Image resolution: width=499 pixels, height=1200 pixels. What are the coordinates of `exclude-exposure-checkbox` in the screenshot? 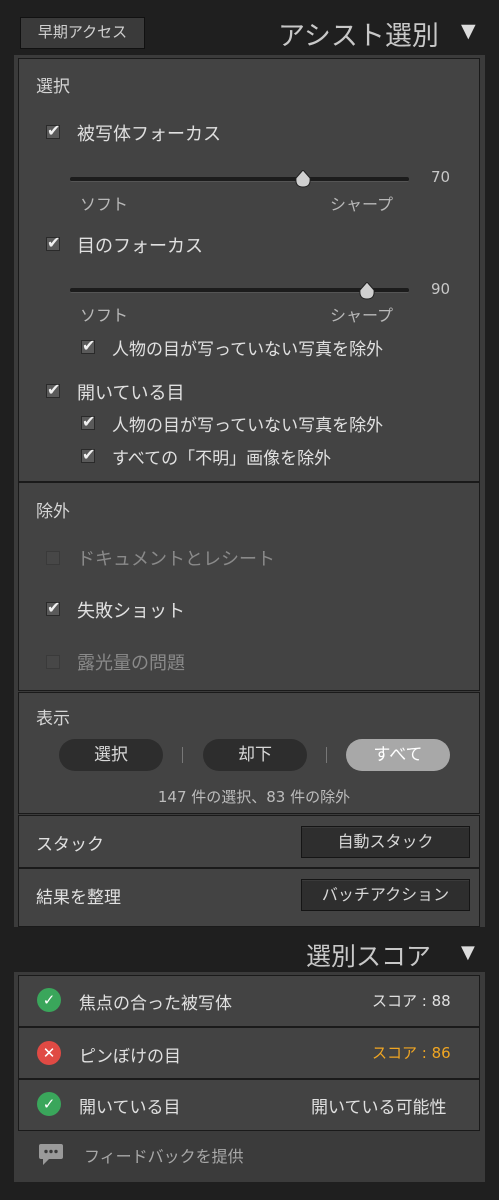 It's located at (53, 662).